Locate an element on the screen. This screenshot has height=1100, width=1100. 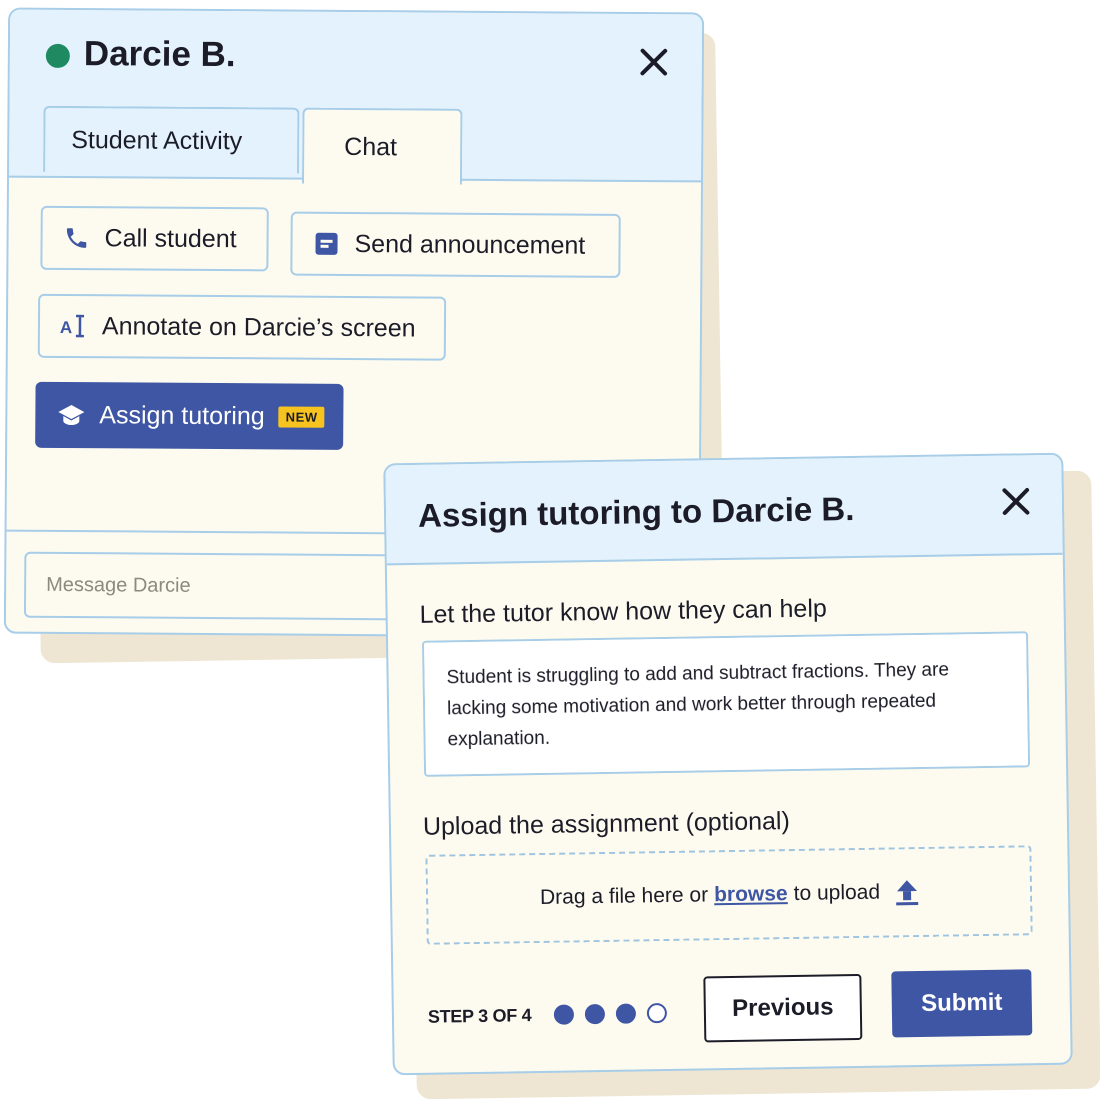
previous-button: Previous is located at coordinates (783, 1008).